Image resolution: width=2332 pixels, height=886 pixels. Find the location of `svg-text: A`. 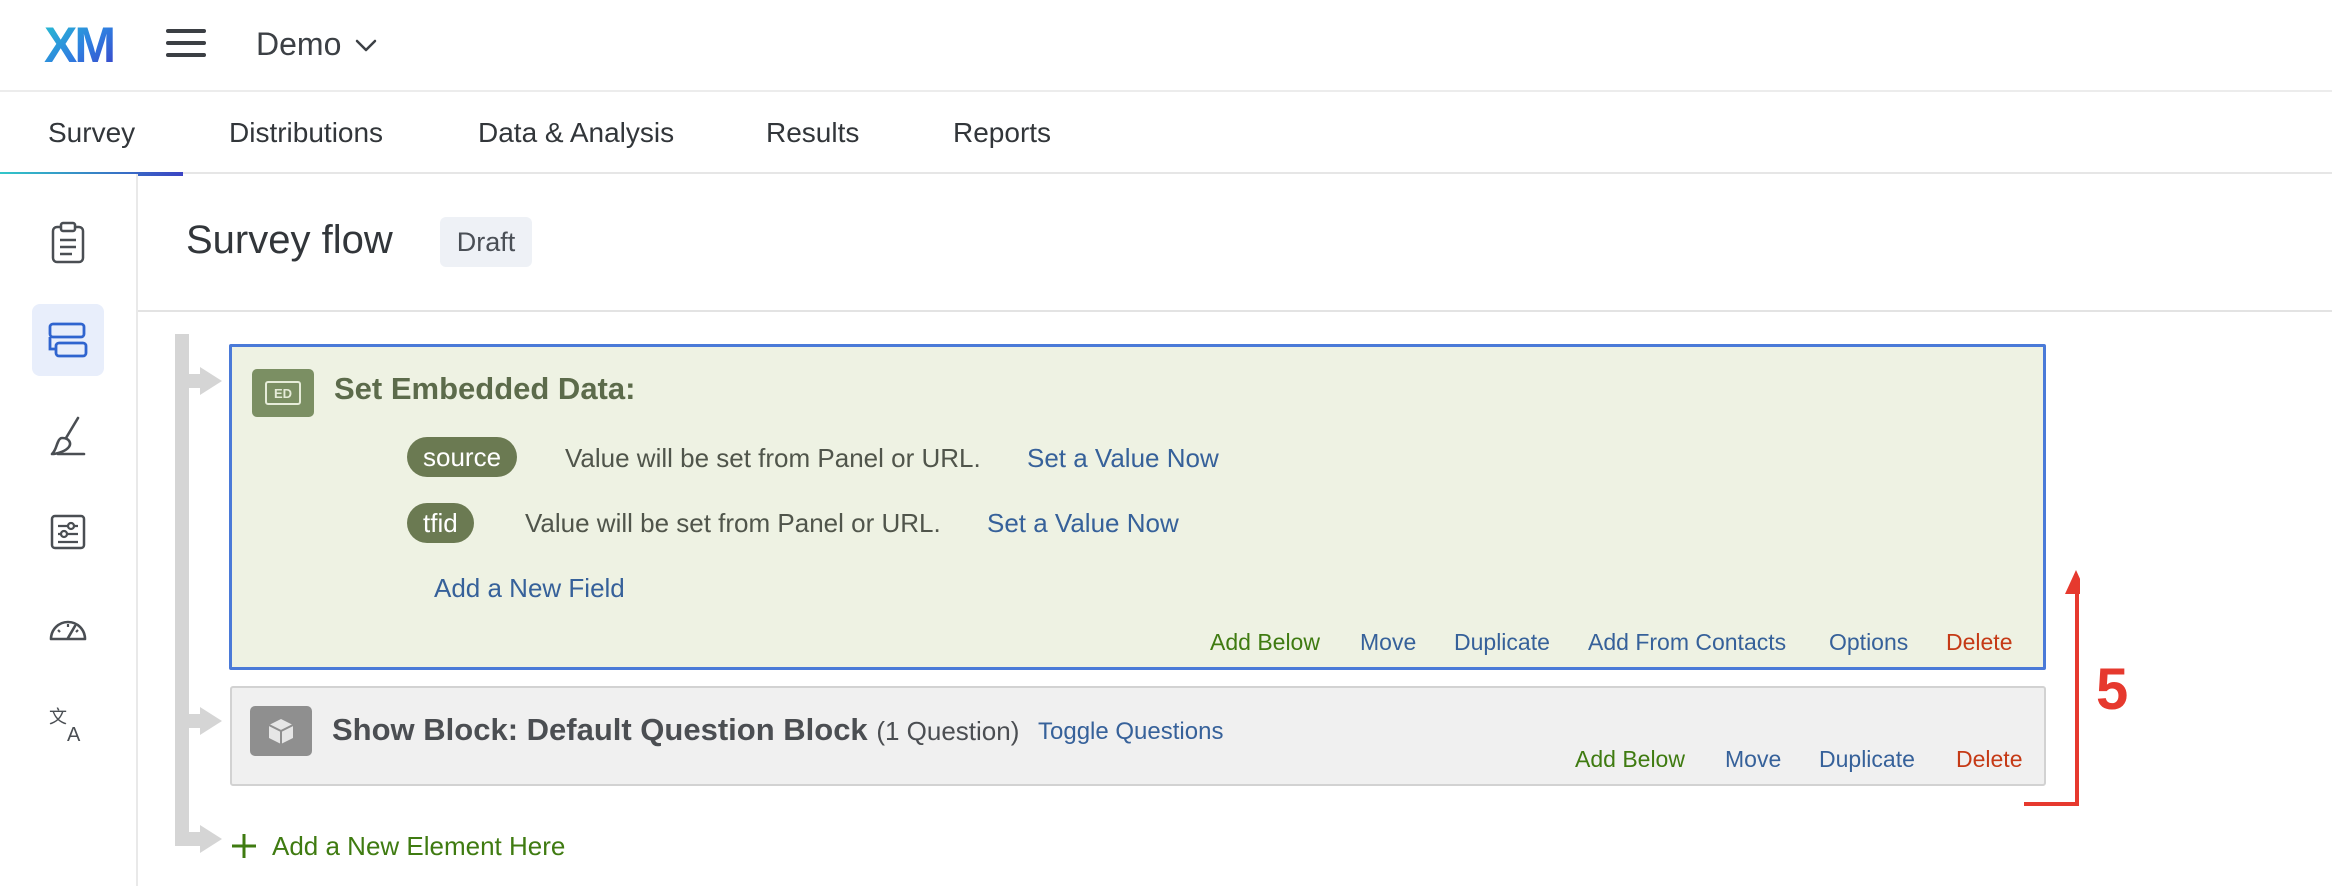

svg-text: A is located at coordinates (74, 734).